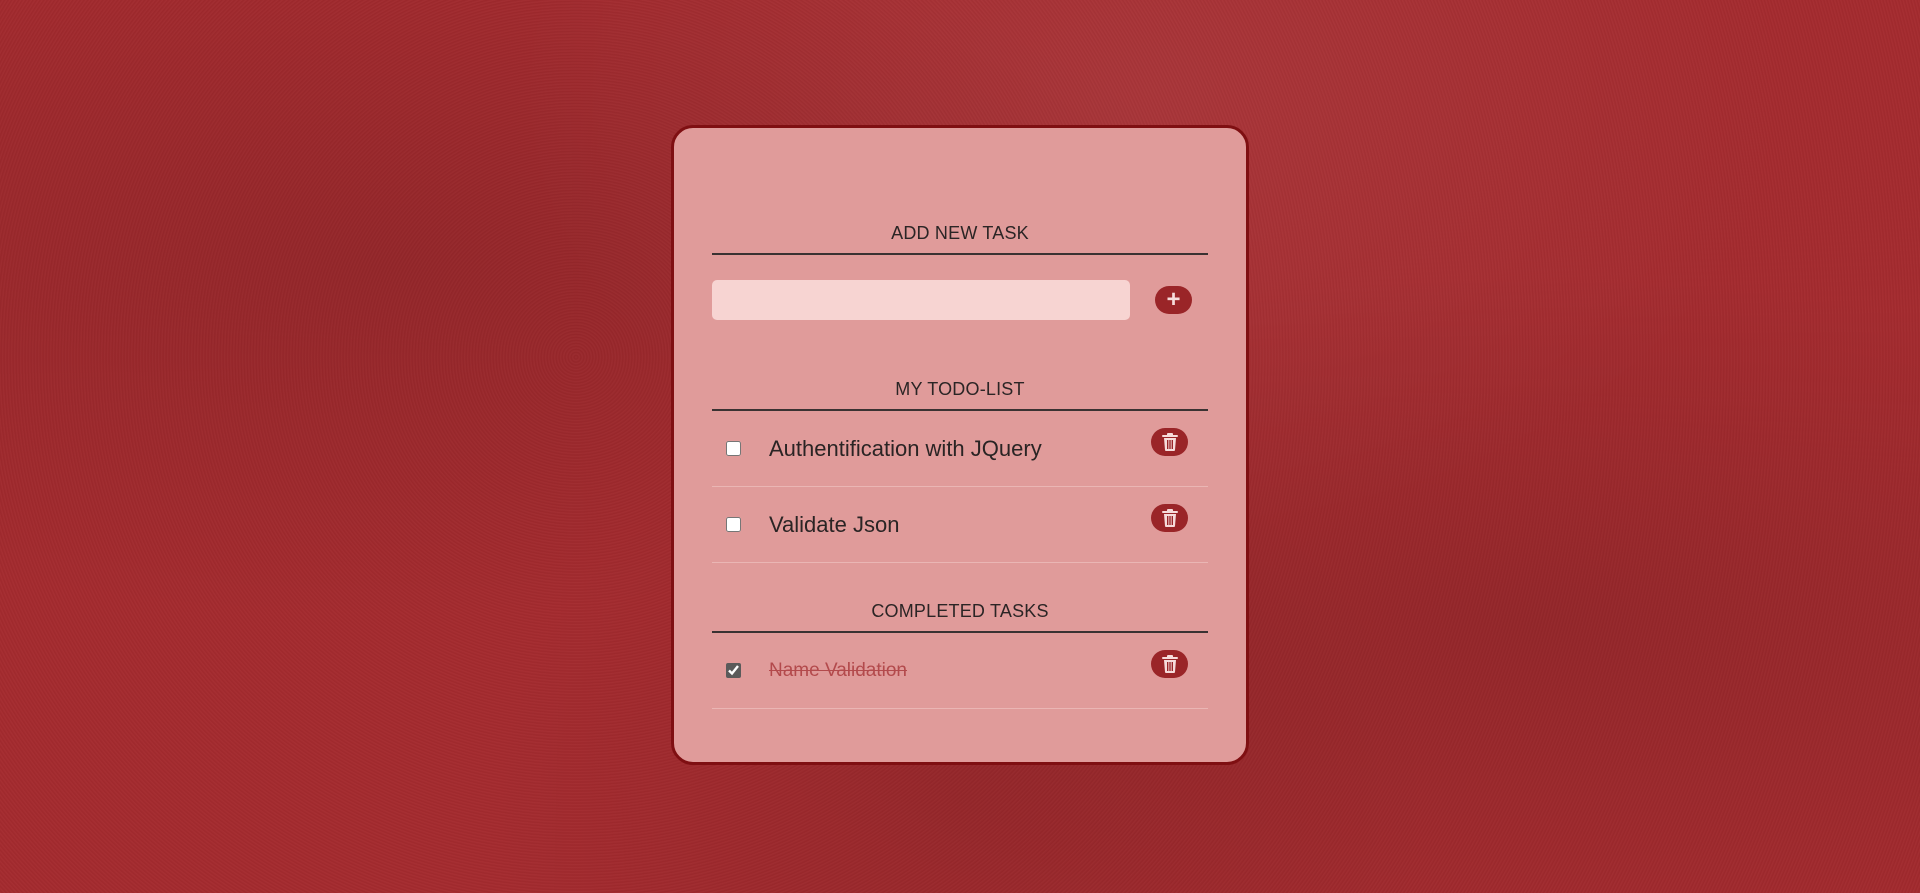 The height and width of the screenshot is (893, 1920). What do you see at coordinates (905, 448) in the screenshot?
I see `todo-item-label: Authentification with JQuery` at bounding box center [905, 448].